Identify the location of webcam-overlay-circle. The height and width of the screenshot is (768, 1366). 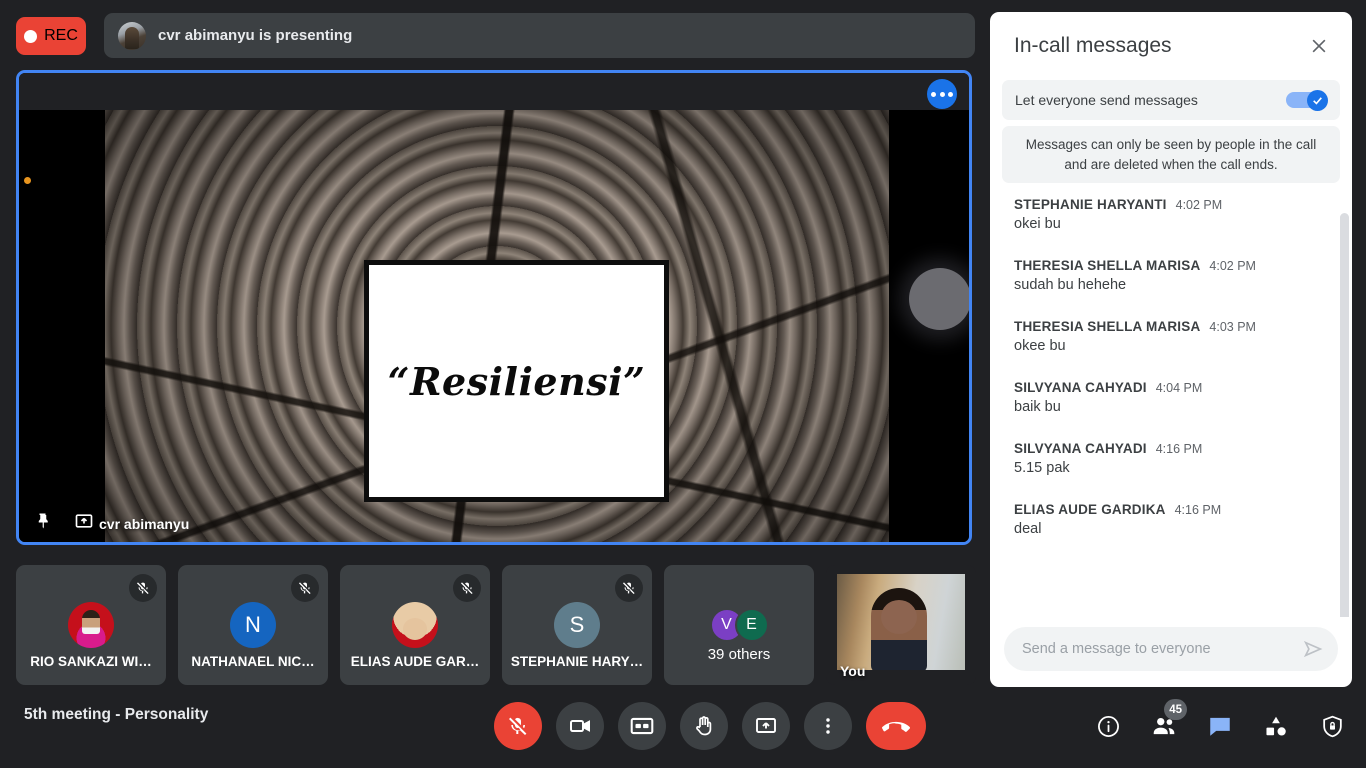
(939, 299).